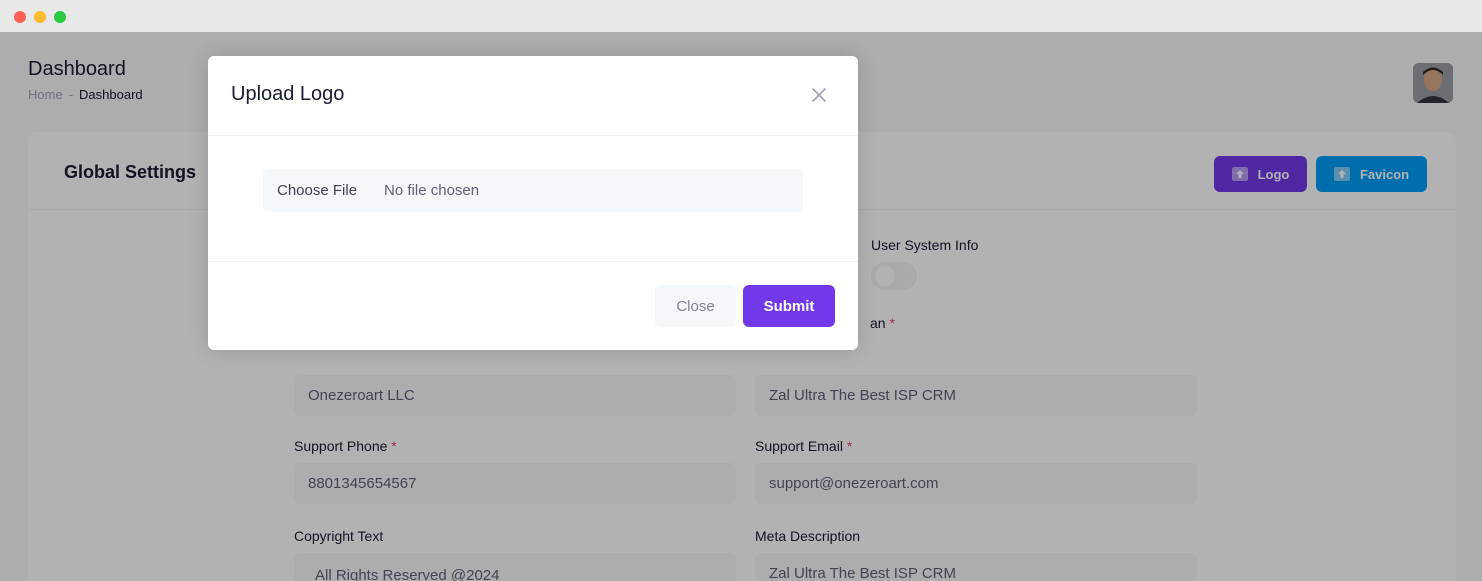 The height and width of the screenshot is (581, 1482). I want to click on logo-file-input: Choose File No file chosen, so click(533, 190).